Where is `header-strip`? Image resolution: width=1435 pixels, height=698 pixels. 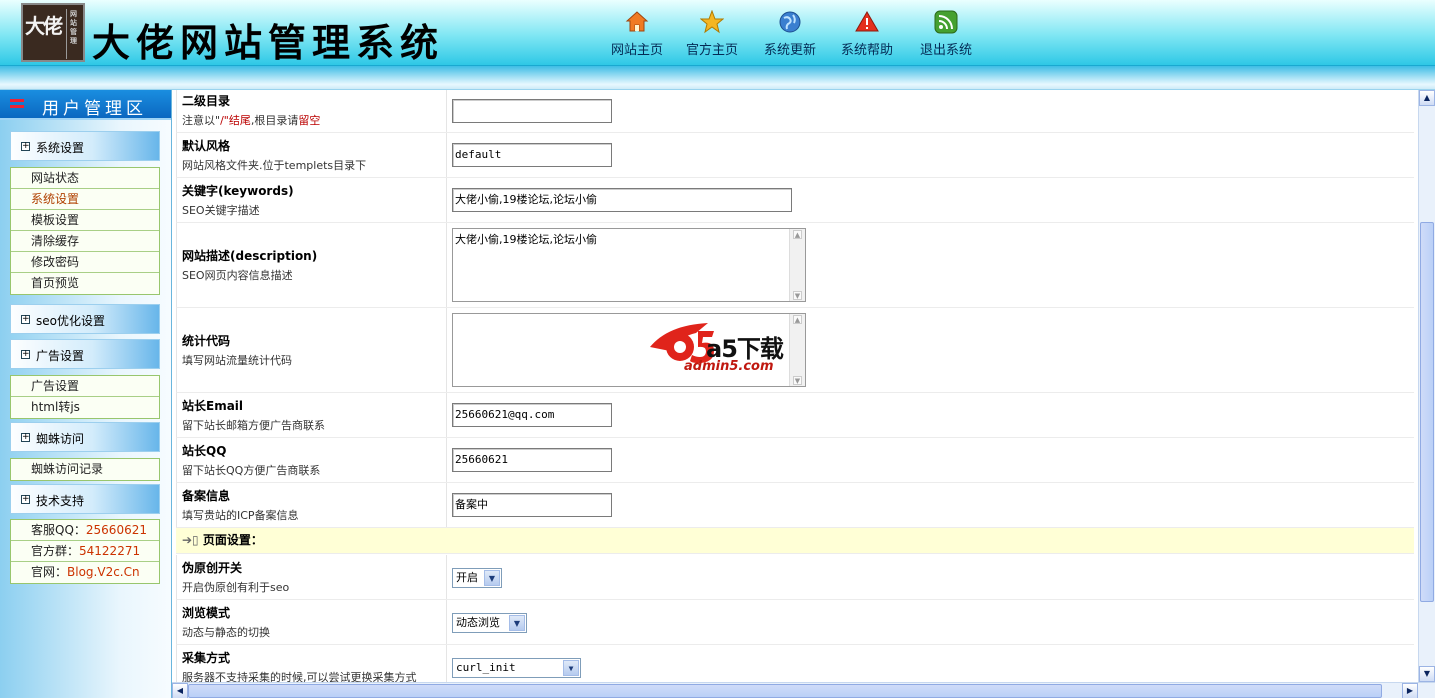 header-strip is located at coordinates (717, 78).